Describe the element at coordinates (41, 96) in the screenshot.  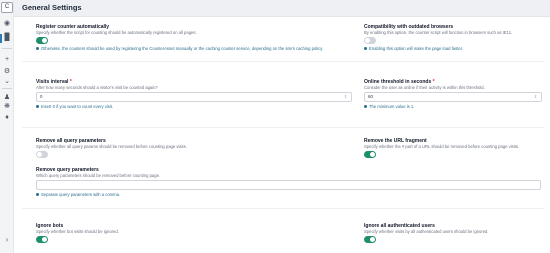
I see `input-value: 0` at that location.